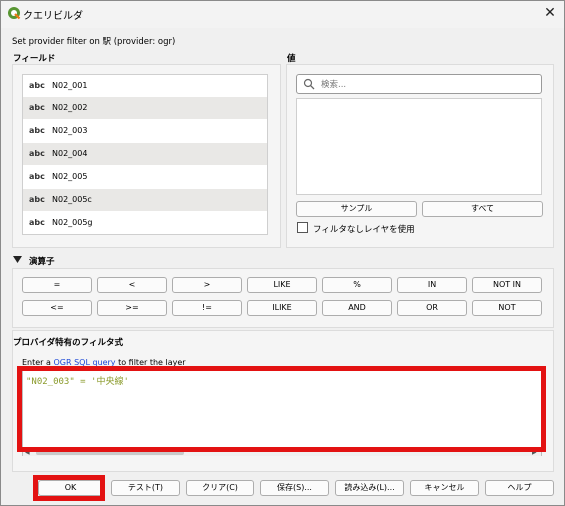 The image size is (565, 506). What do you see at coordinates (282, 285) in the screenshot?
I see `operator-like-button: LIKE` at bounding box center [282, 285].